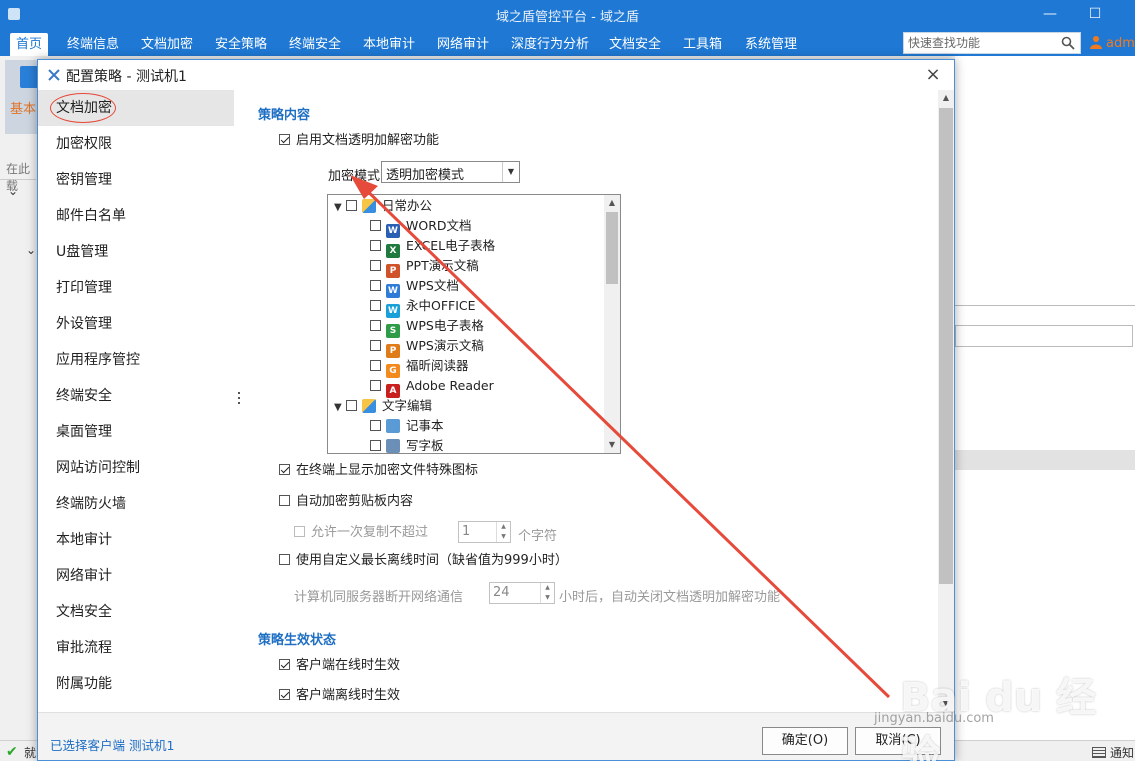 This screenshot has width=1135, height=761. Describe the element at coordinates (346, 502) in the screenshot. I see `auto-clipboard-checkbox: 自动加密剪贴板内容` at that location.